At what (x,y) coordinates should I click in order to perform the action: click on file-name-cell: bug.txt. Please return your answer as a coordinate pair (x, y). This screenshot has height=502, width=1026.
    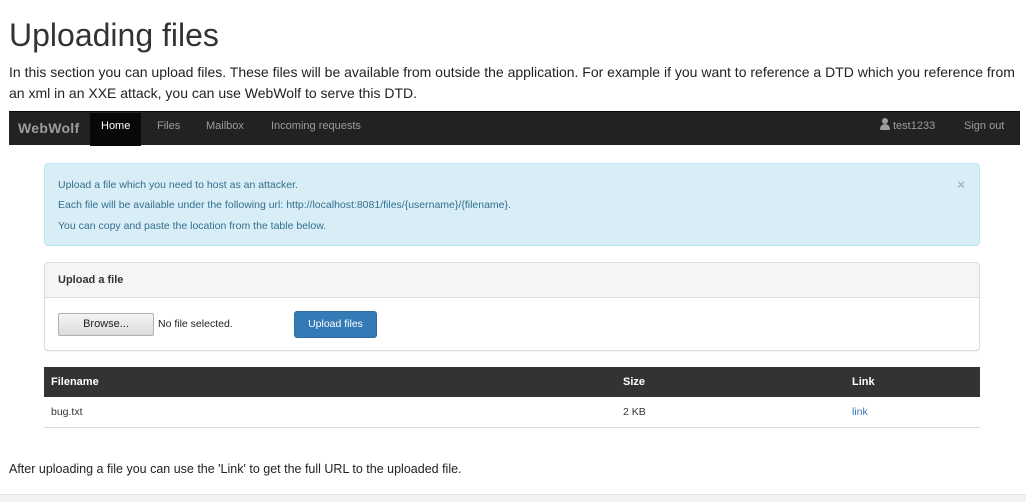
    Looking at the image, I should click on (67, 412).